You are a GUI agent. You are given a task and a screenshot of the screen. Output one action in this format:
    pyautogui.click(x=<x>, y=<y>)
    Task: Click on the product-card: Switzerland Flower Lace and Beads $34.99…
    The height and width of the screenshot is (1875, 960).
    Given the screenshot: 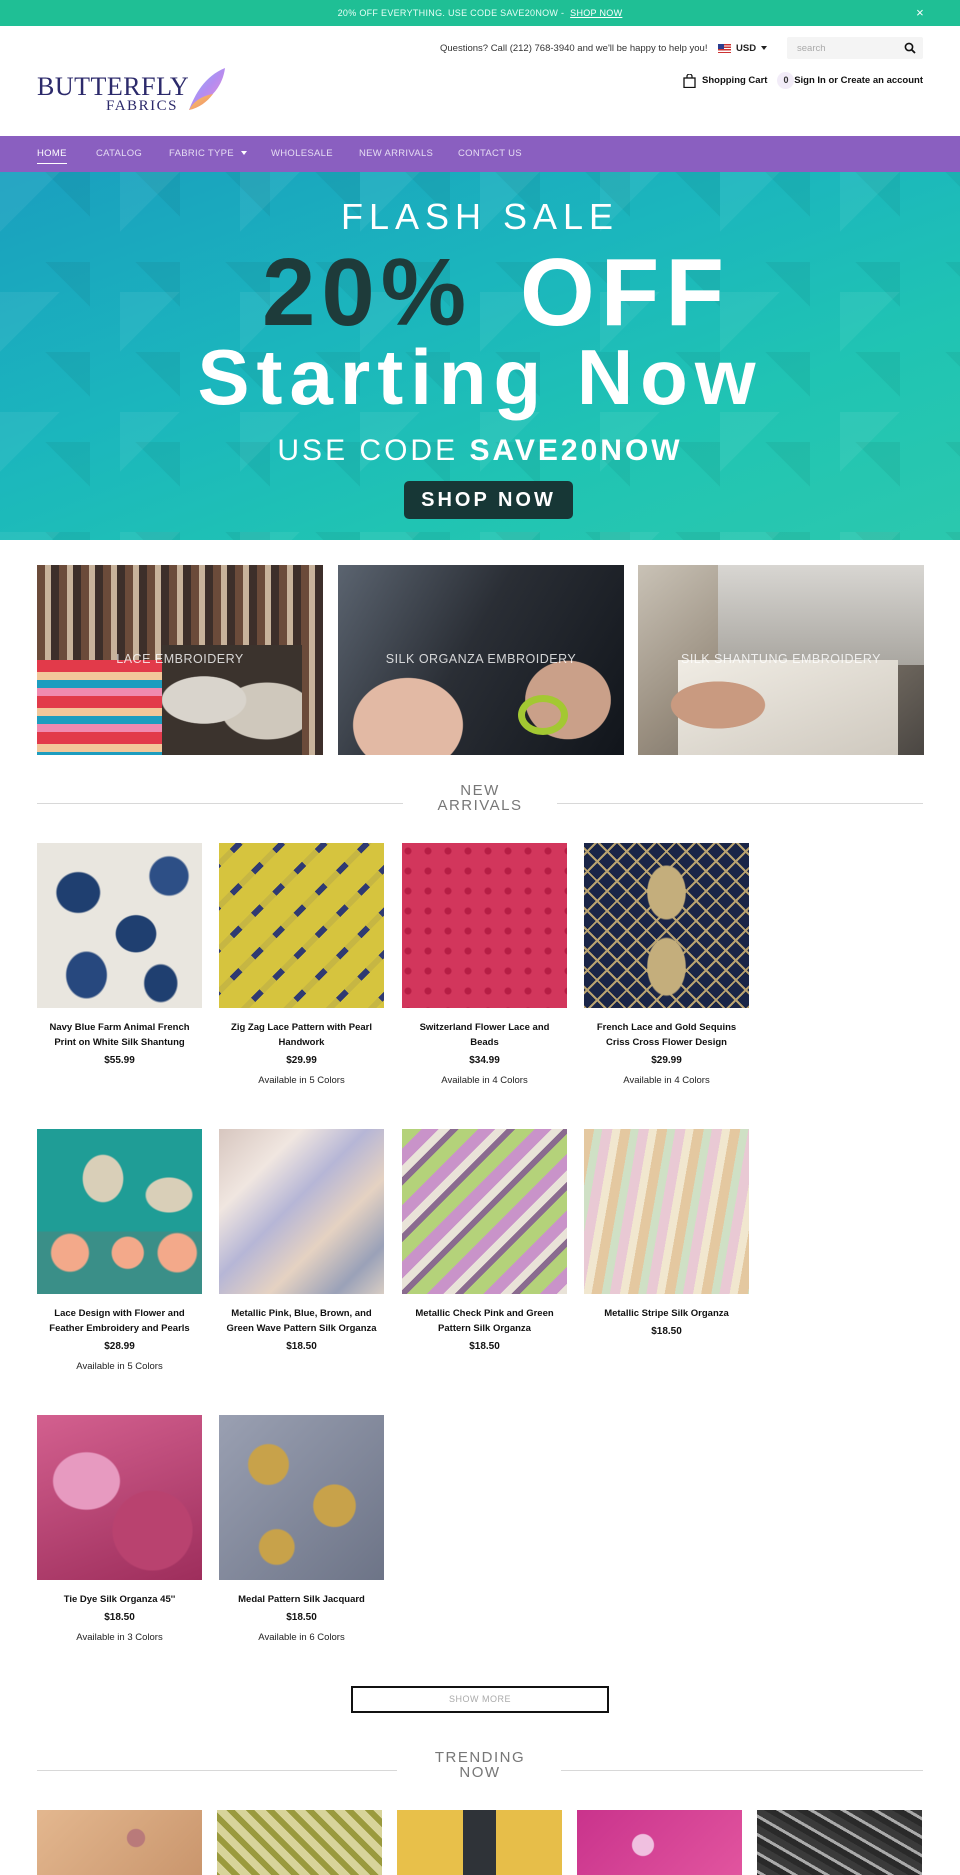 What is the action you would take?
    pyautogui.click(x=484, y=964)
    